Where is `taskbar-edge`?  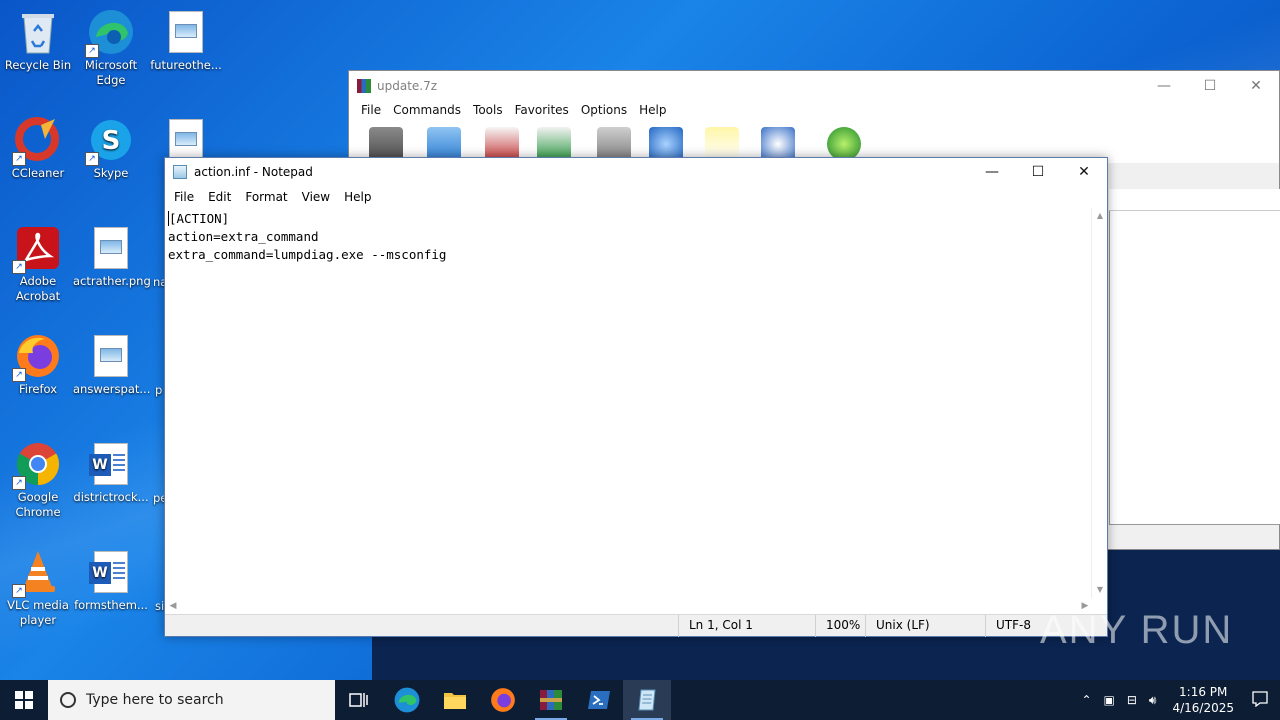
taskbar-edge is located at coordinates (407, 700).